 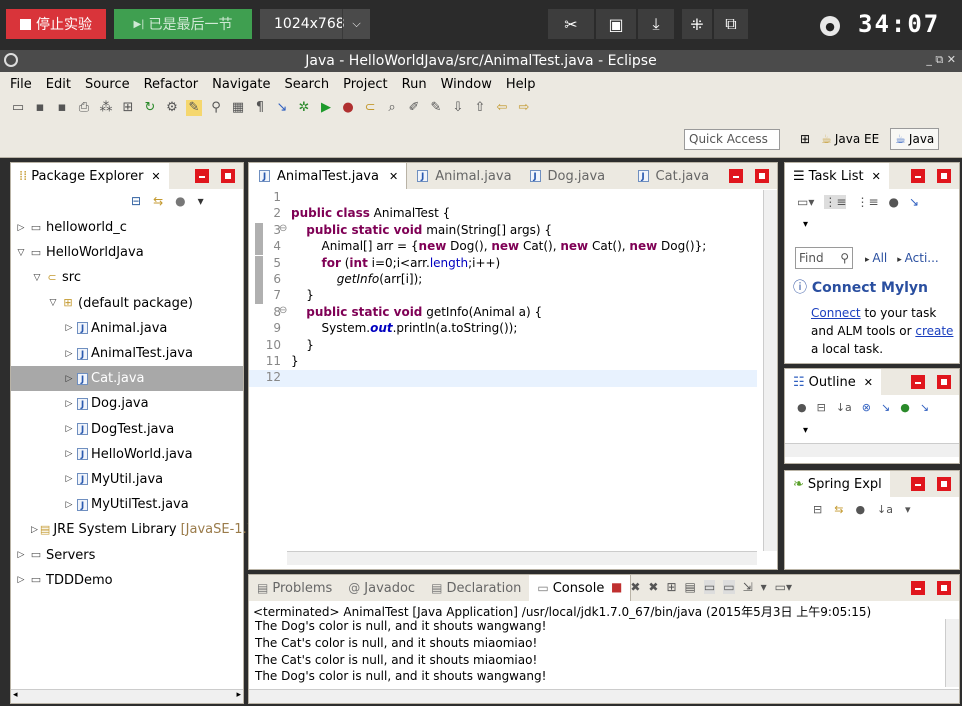 I want to click on editor-tab: J Dog.java, so click(x=574, y=176).